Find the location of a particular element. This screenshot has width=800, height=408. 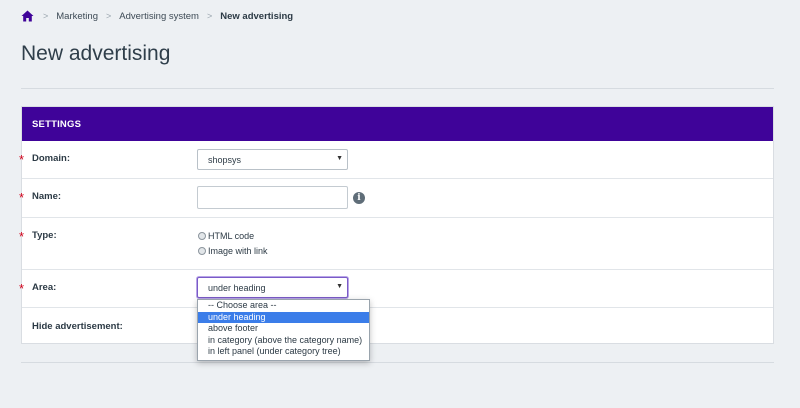

type-label: Type: is located at coordinates (44, 235).